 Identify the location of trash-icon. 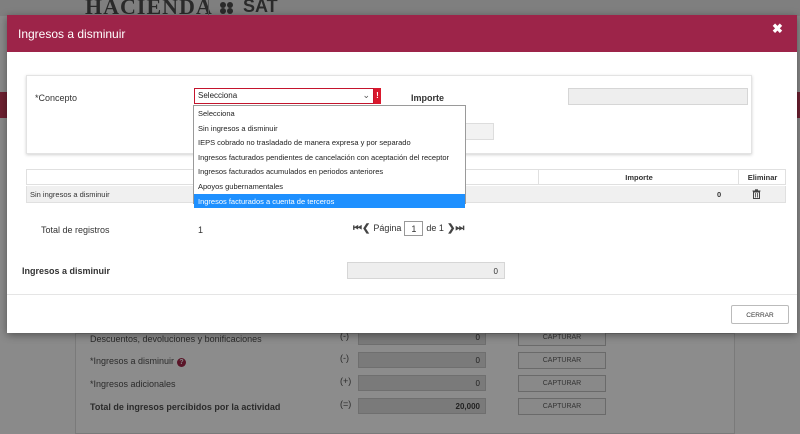
(756, 194).